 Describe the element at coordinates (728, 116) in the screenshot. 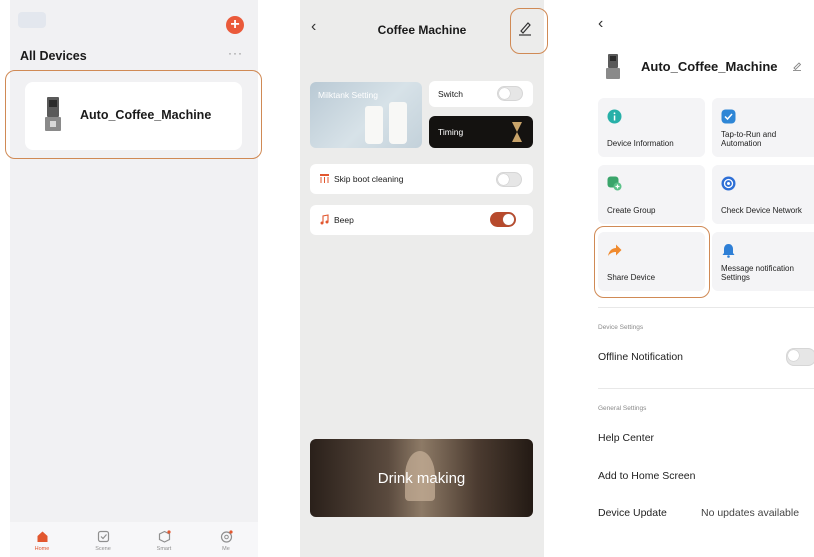

I see `check-shield-icon` at that location.